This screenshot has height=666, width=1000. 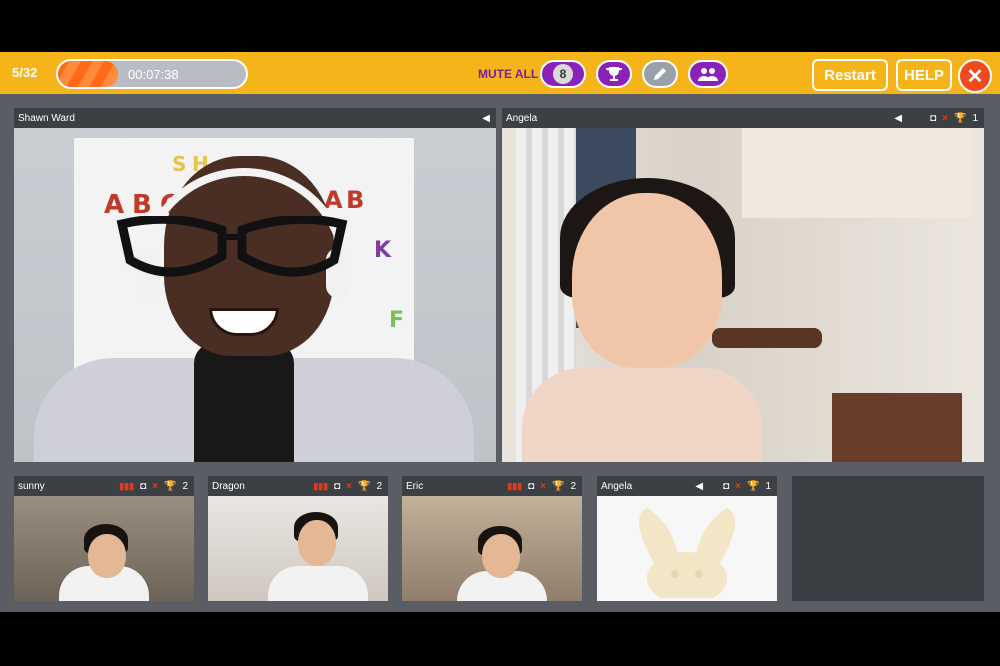 What do you see at coordinates (228, 486) in the screenshot?
I see `participant-name: Dragon` at bounding box center [228, 486].